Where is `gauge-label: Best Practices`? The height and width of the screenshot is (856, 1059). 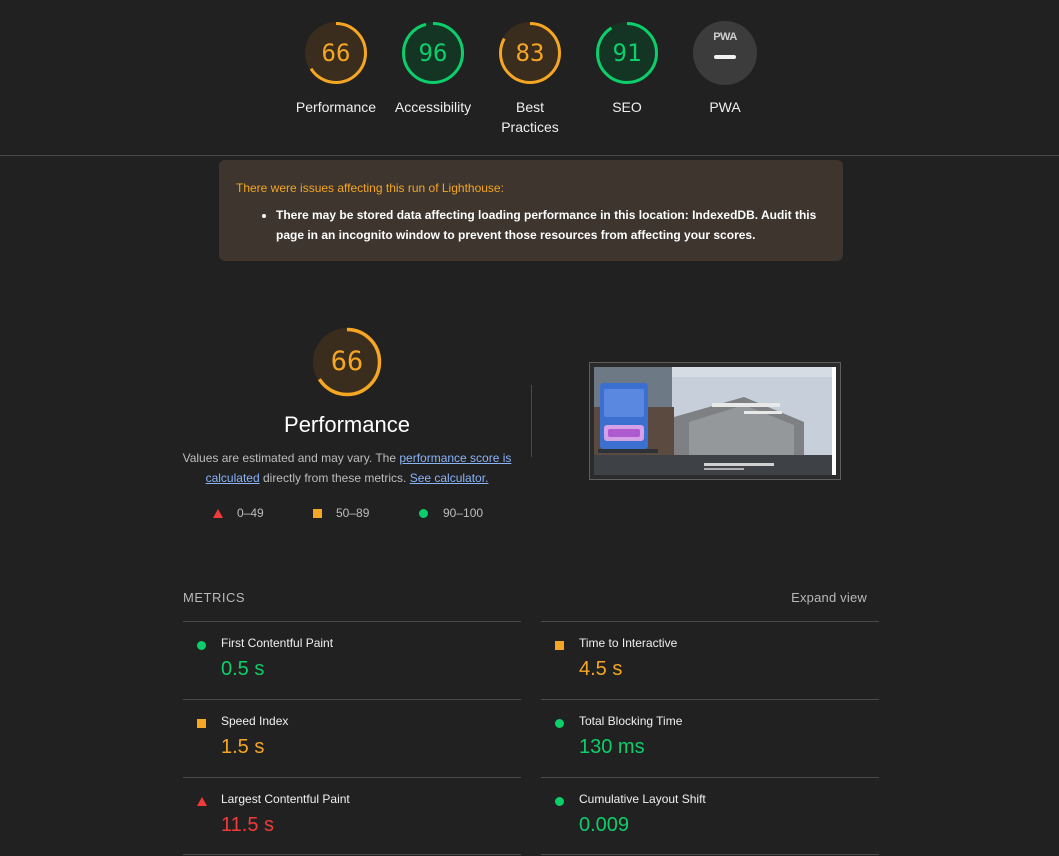 gauge-label: Best Practices is located at coordinates (530, 117).